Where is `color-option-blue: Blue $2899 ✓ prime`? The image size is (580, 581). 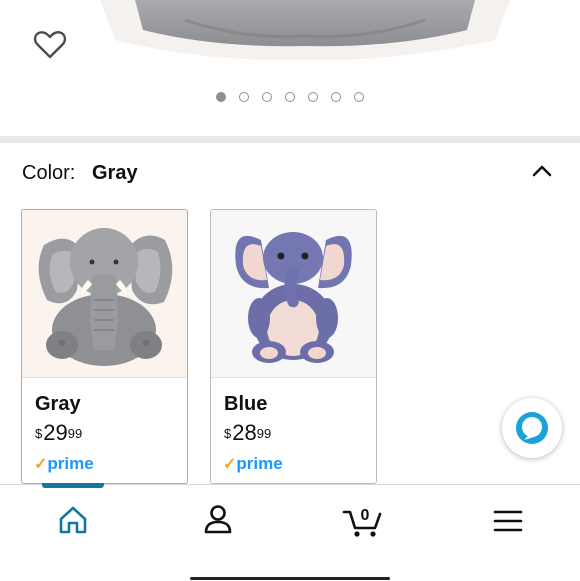 color-option-blue: Blue $2899 ✓ prime is located at coordinates (293, 346).